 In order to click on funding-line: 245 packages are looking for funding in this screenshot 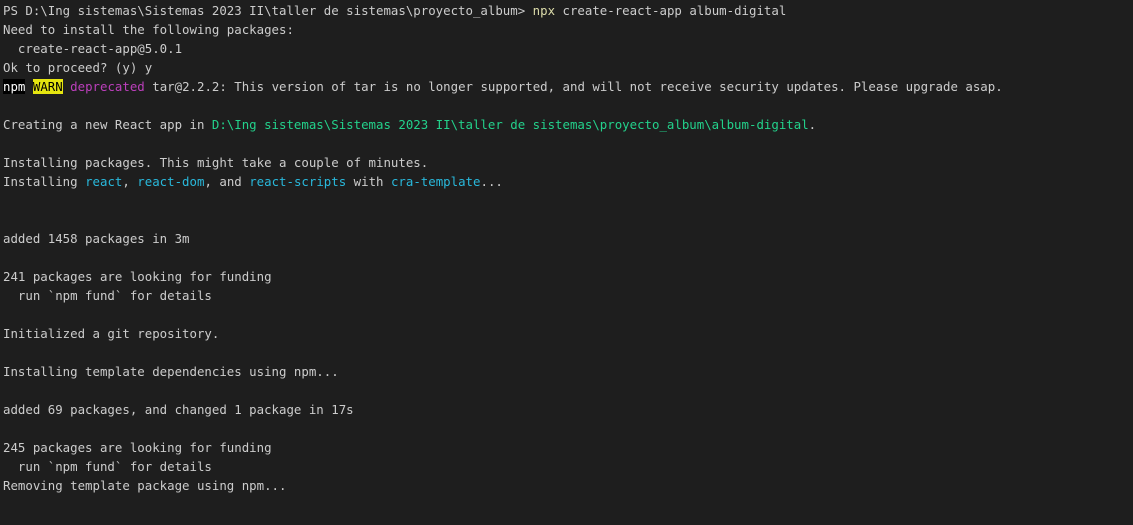, I will do `click(137, 447)`.